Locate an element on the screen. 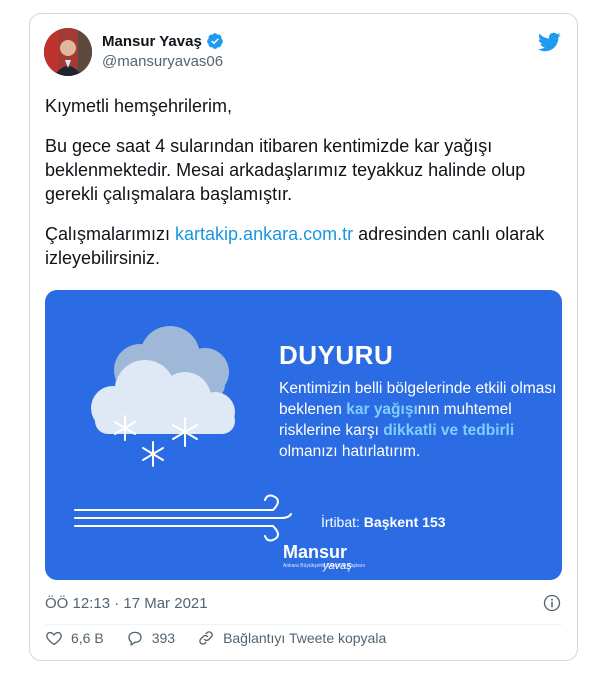  author-display-name: Mansur Yavaş is located at coordinates (152, 41).